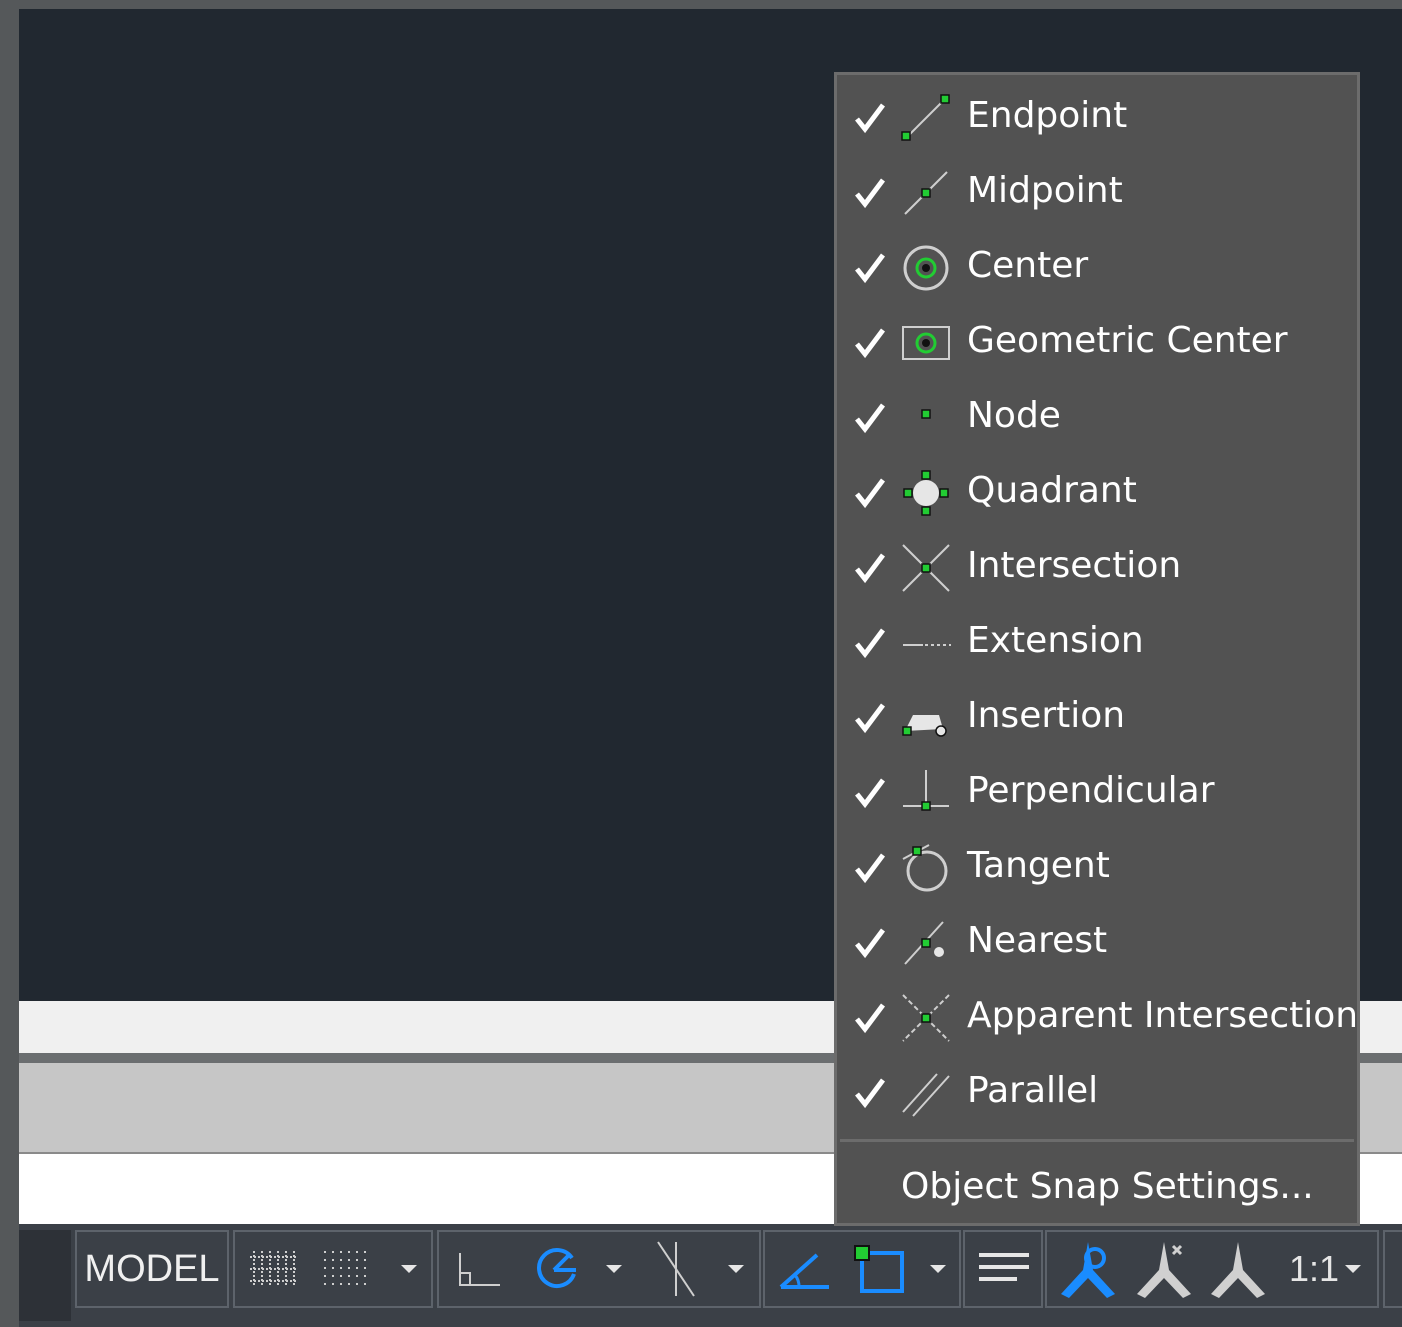 This screenshot has height=1327, width=1402. Describe the element at coordinates (926, 493) in the screenshot. I see `quadrant-snap-icon` at that location.